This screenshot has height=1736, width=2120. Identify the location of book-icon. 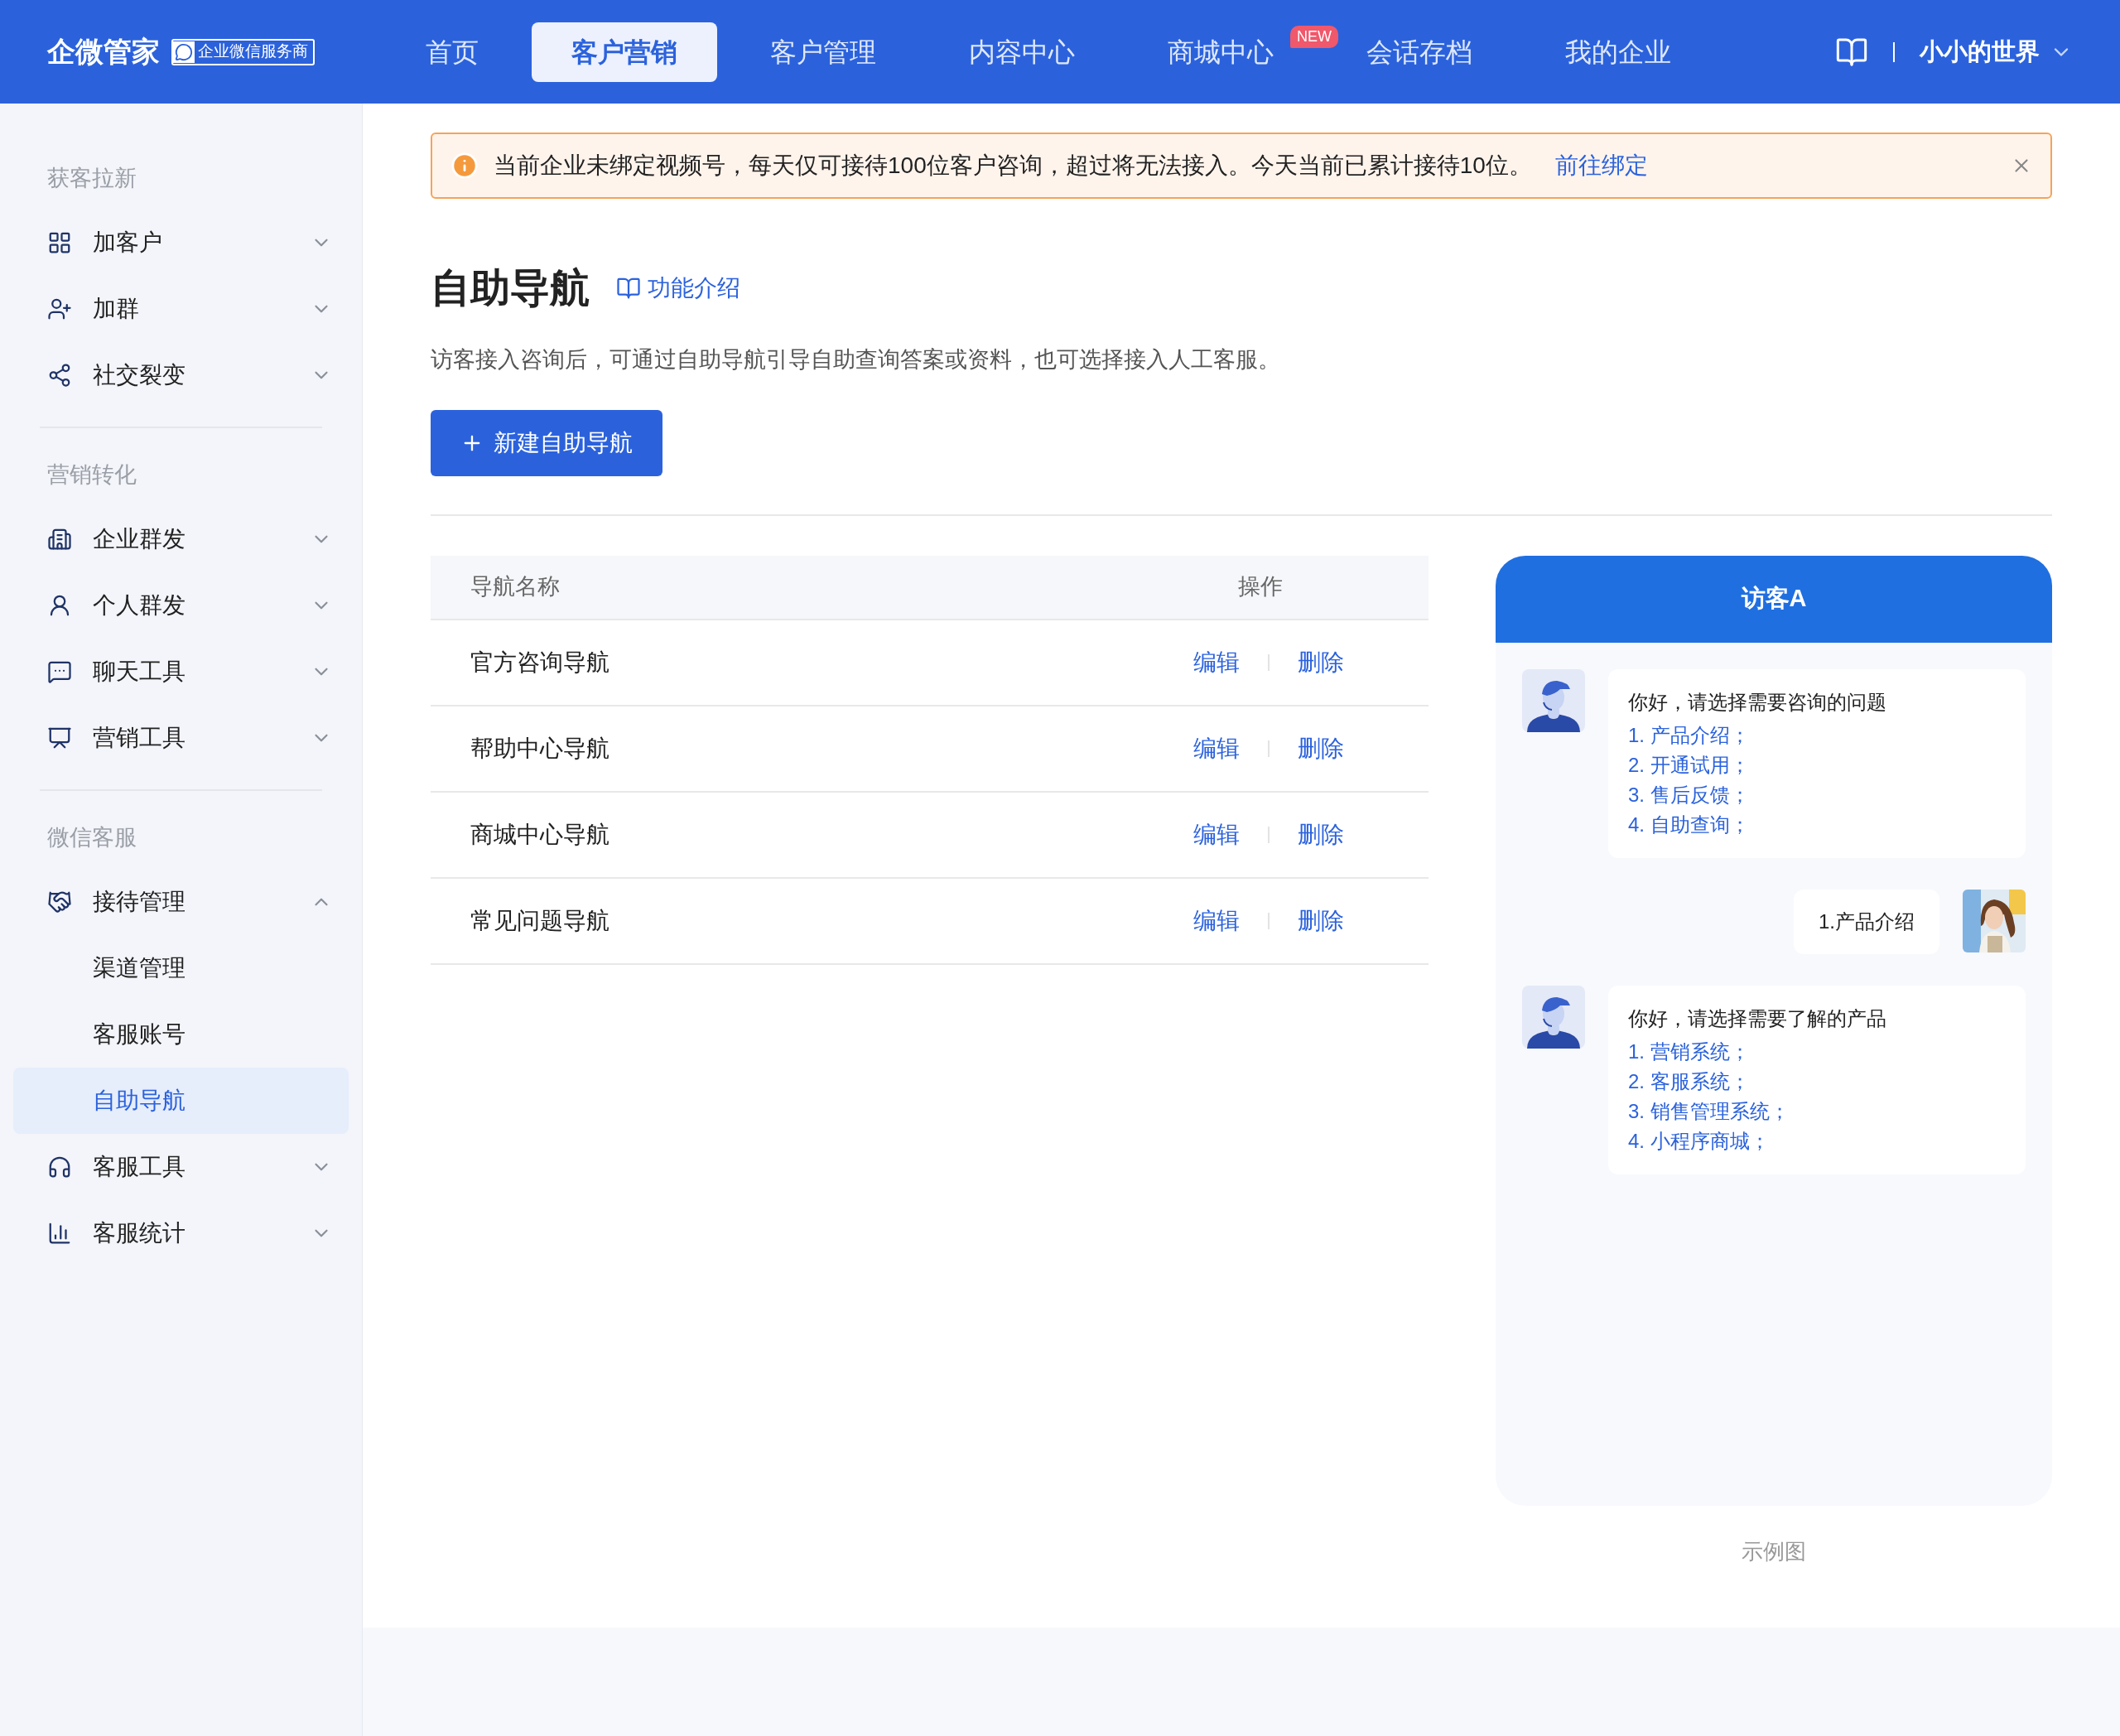
(628, 288).